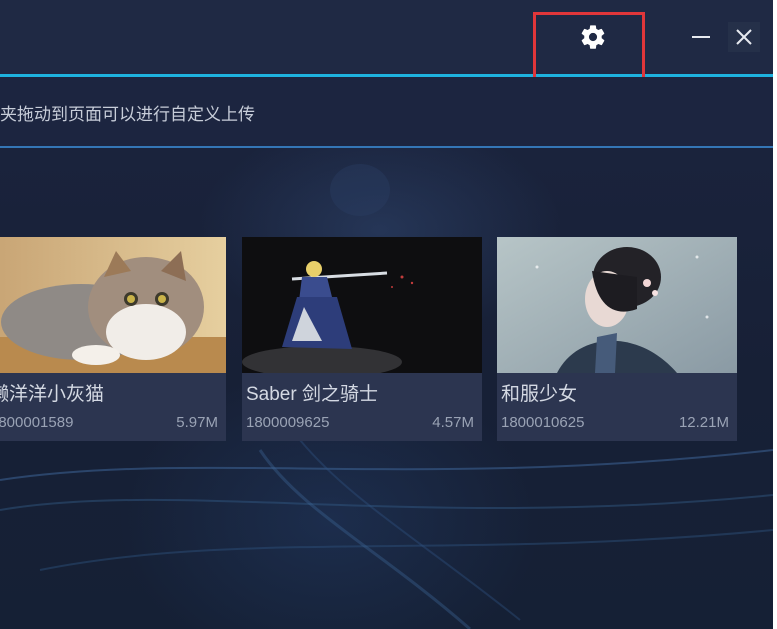 This screenshot has width=777, height=629. Describe the element at coordinates (703, 422) in the screenshot. I see `wallpaper-size: 12.21M` at that location.